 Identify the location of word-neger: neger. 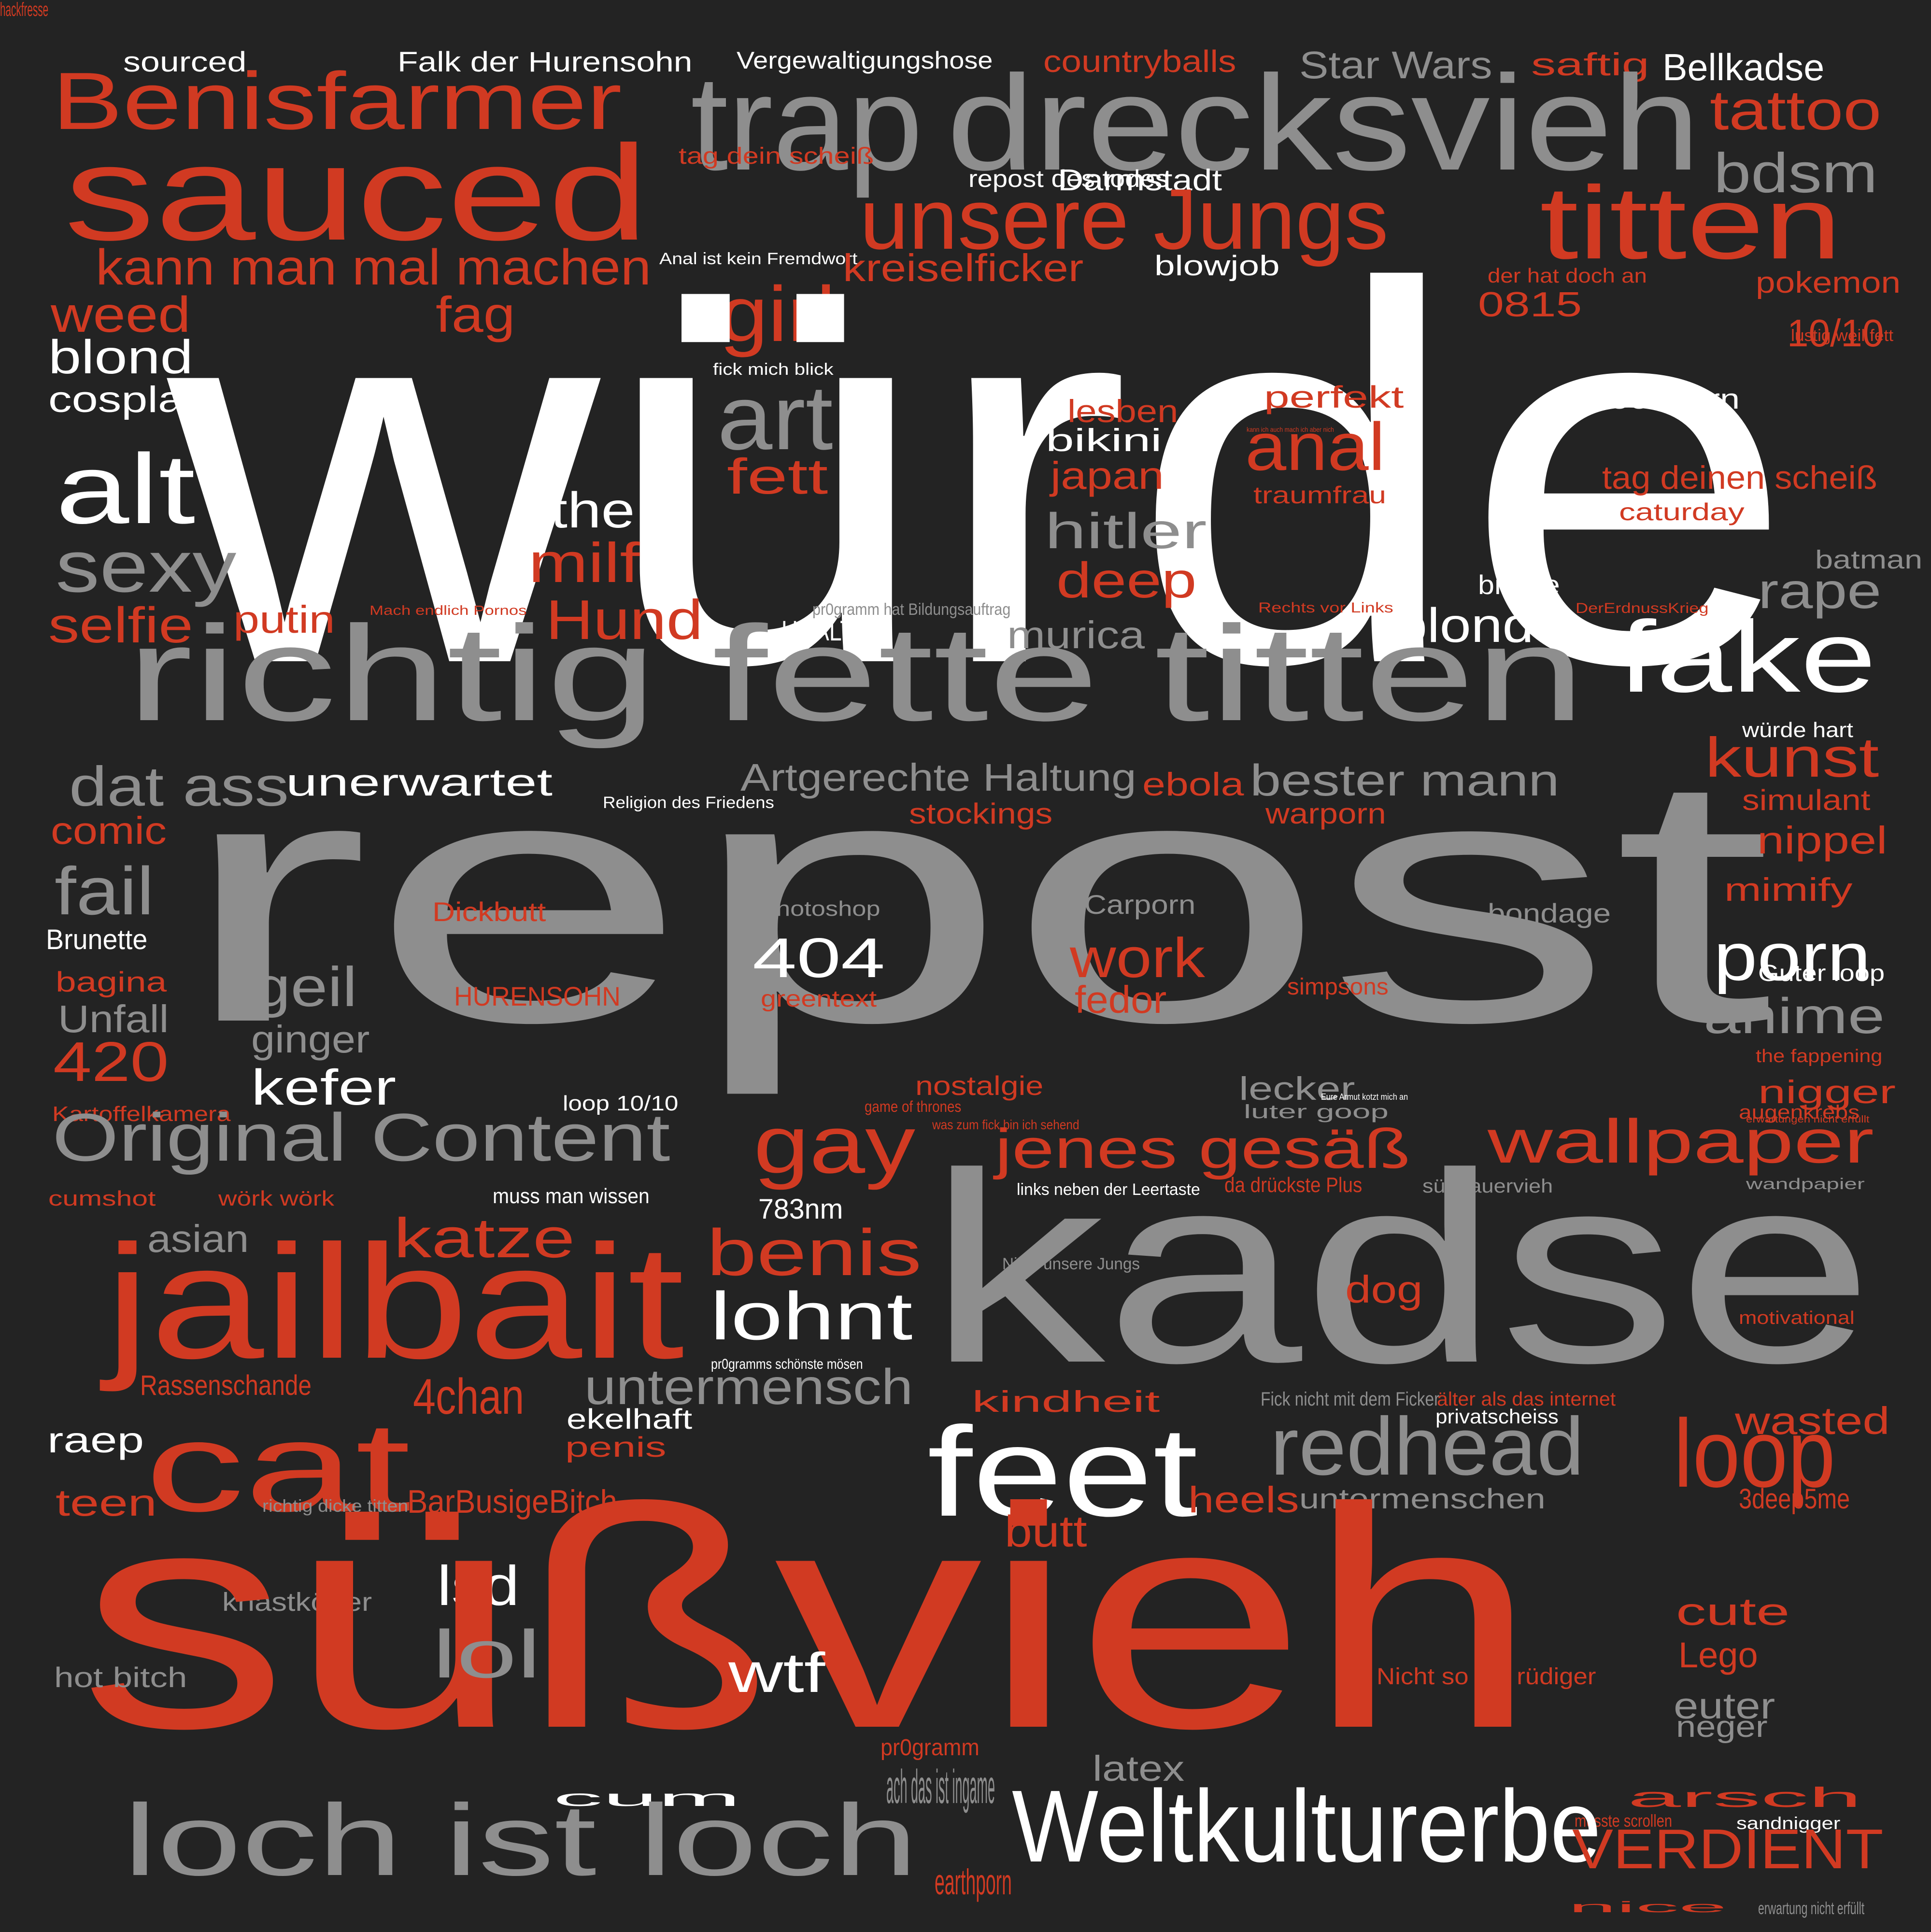
(1722, 1727).